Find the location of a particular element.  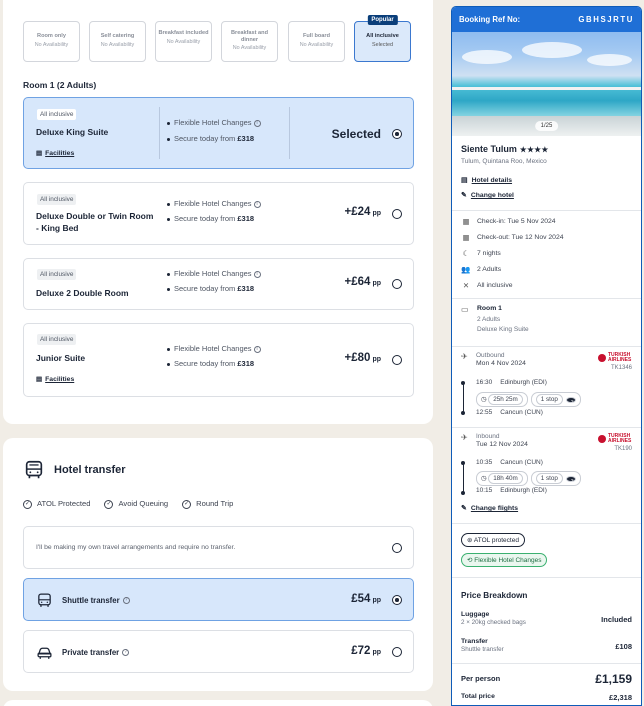

link-label: Hotel details is located at coordinates (492, 180).